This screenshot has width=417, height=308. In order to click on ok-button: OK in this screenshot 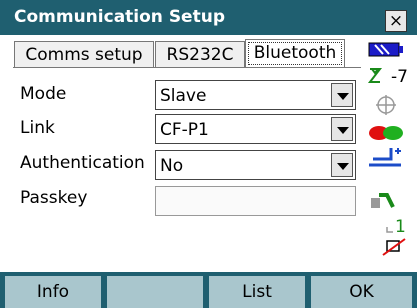, I will do `click(361, 292)`.